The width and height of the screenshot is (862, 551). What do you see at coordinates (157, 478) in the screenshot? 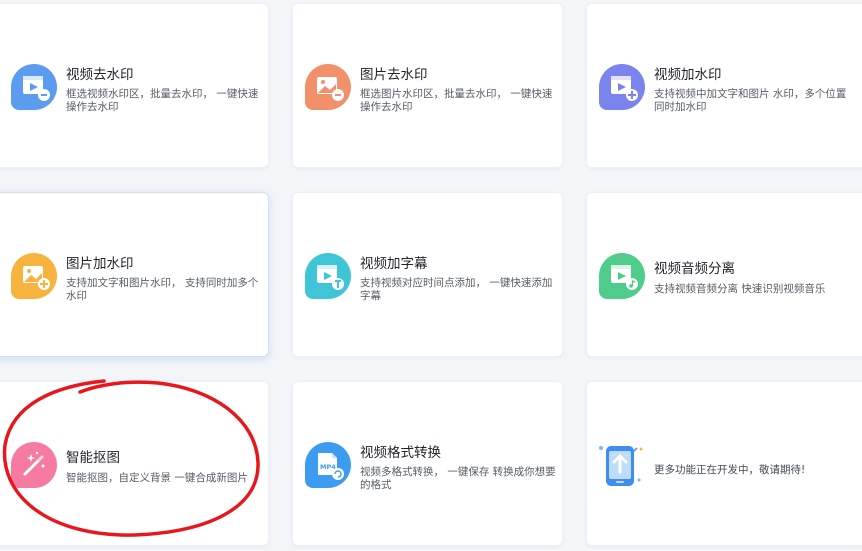
I see `tool-description: 智能抠图，自定义背景 一键合成新图片` at bounding box center [157, 478].